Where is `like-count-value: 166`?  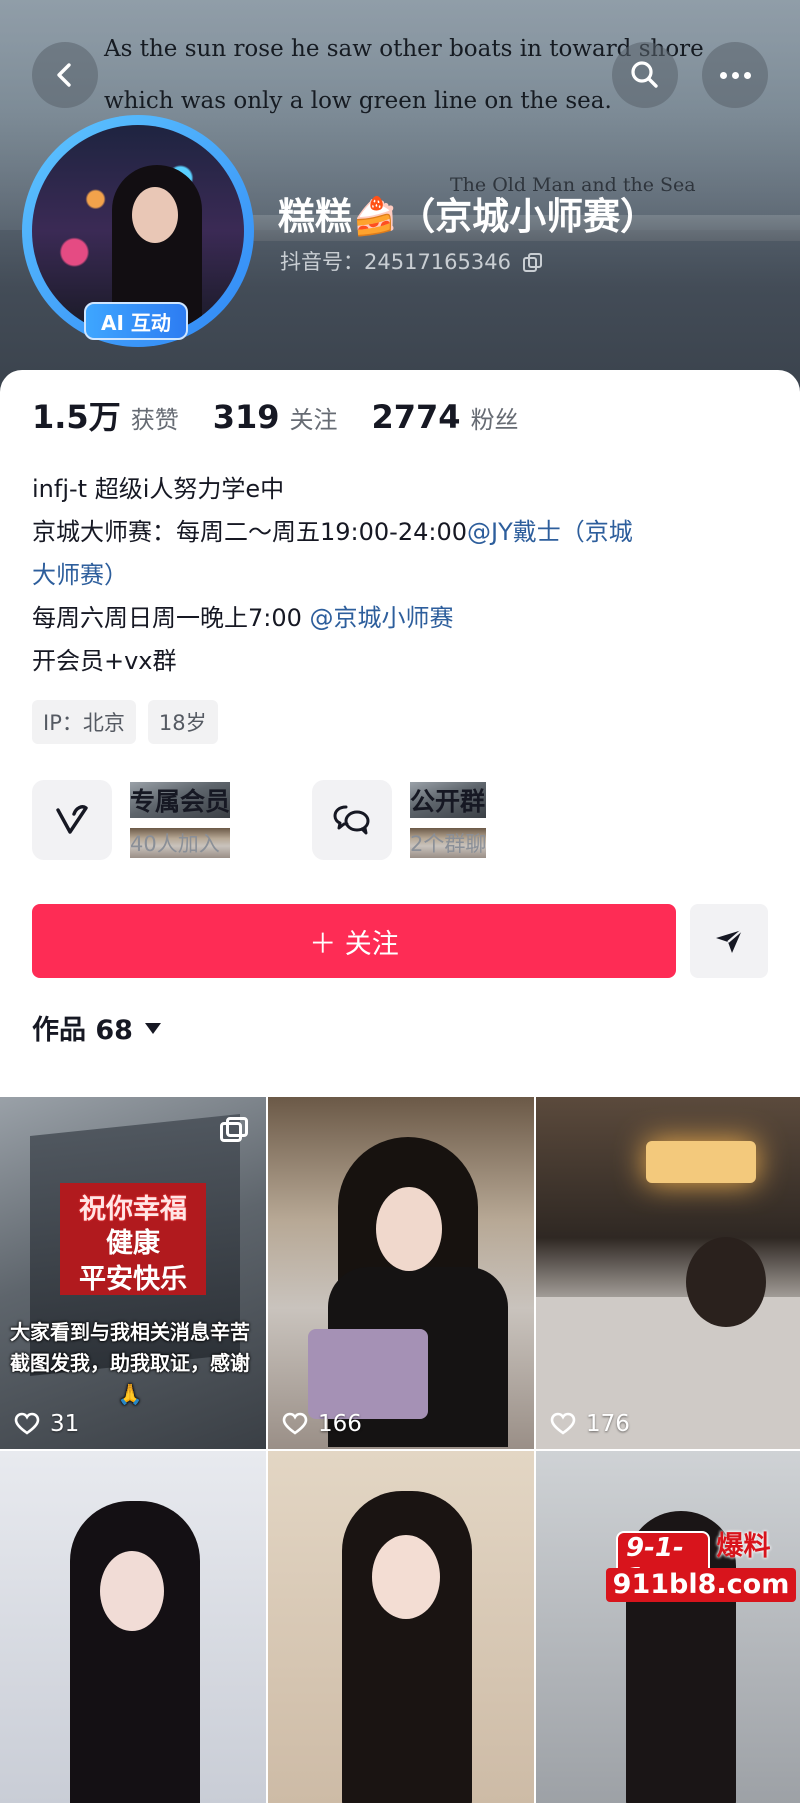
like-count-value: 166 is located at coordinates (340, 1424).